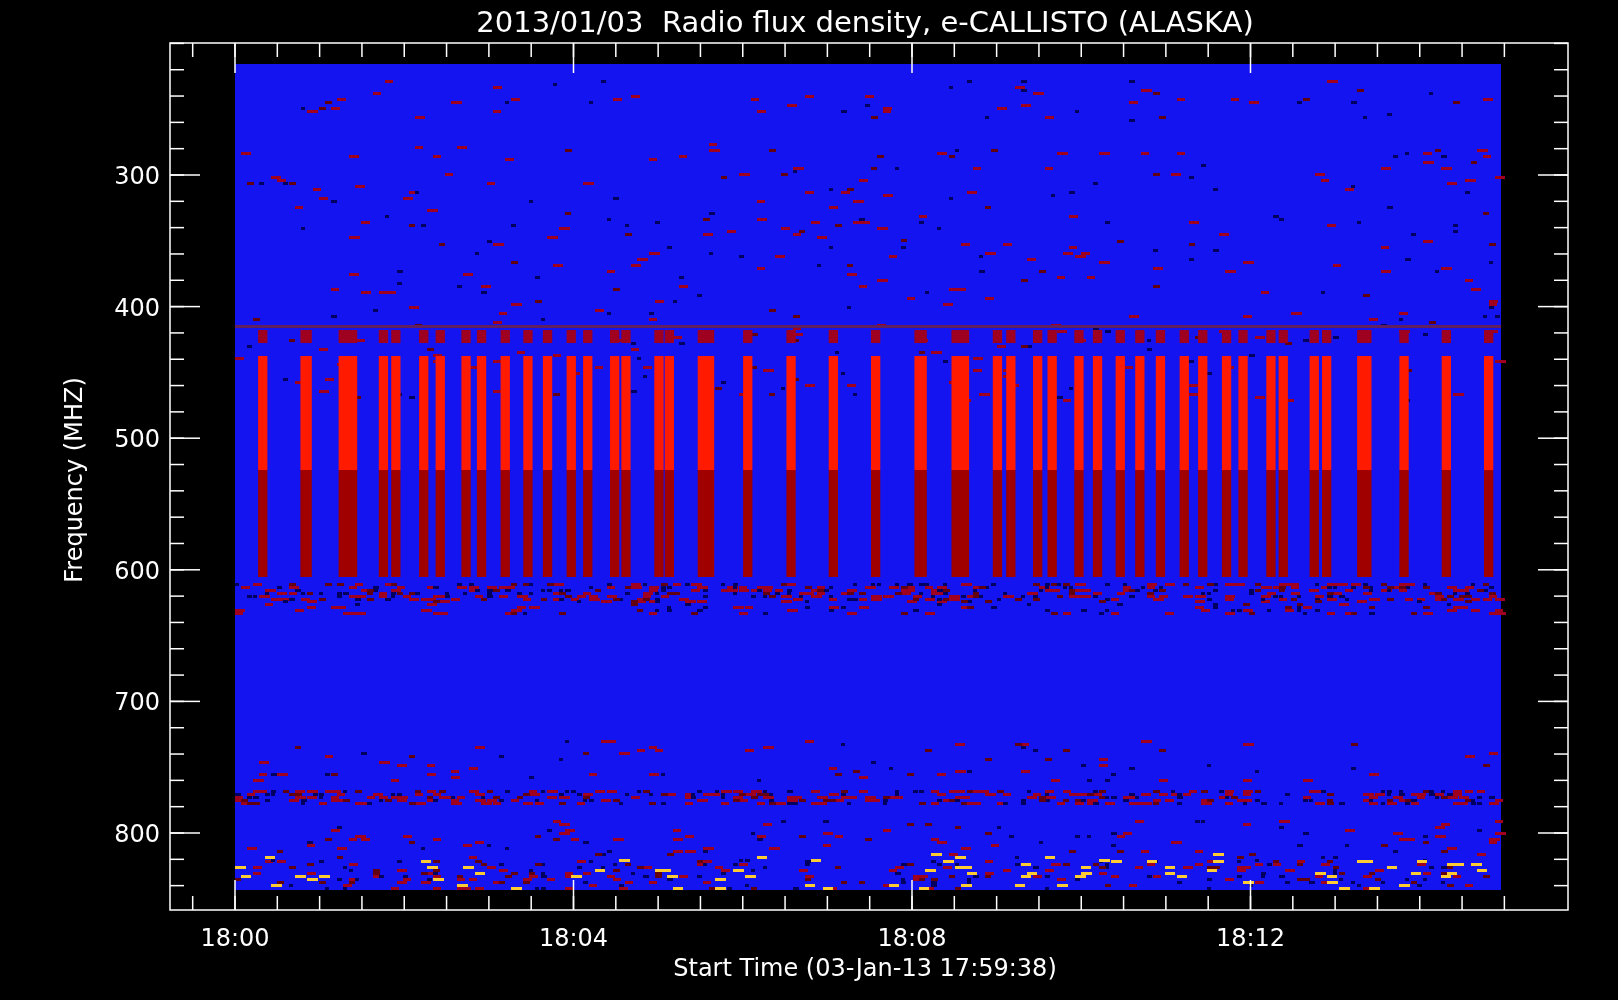  What do you see at coordinates (74, 480) in the screenshot?
I see `axis-label: Frequency (MHZ)` at bounding box center [74, 480].